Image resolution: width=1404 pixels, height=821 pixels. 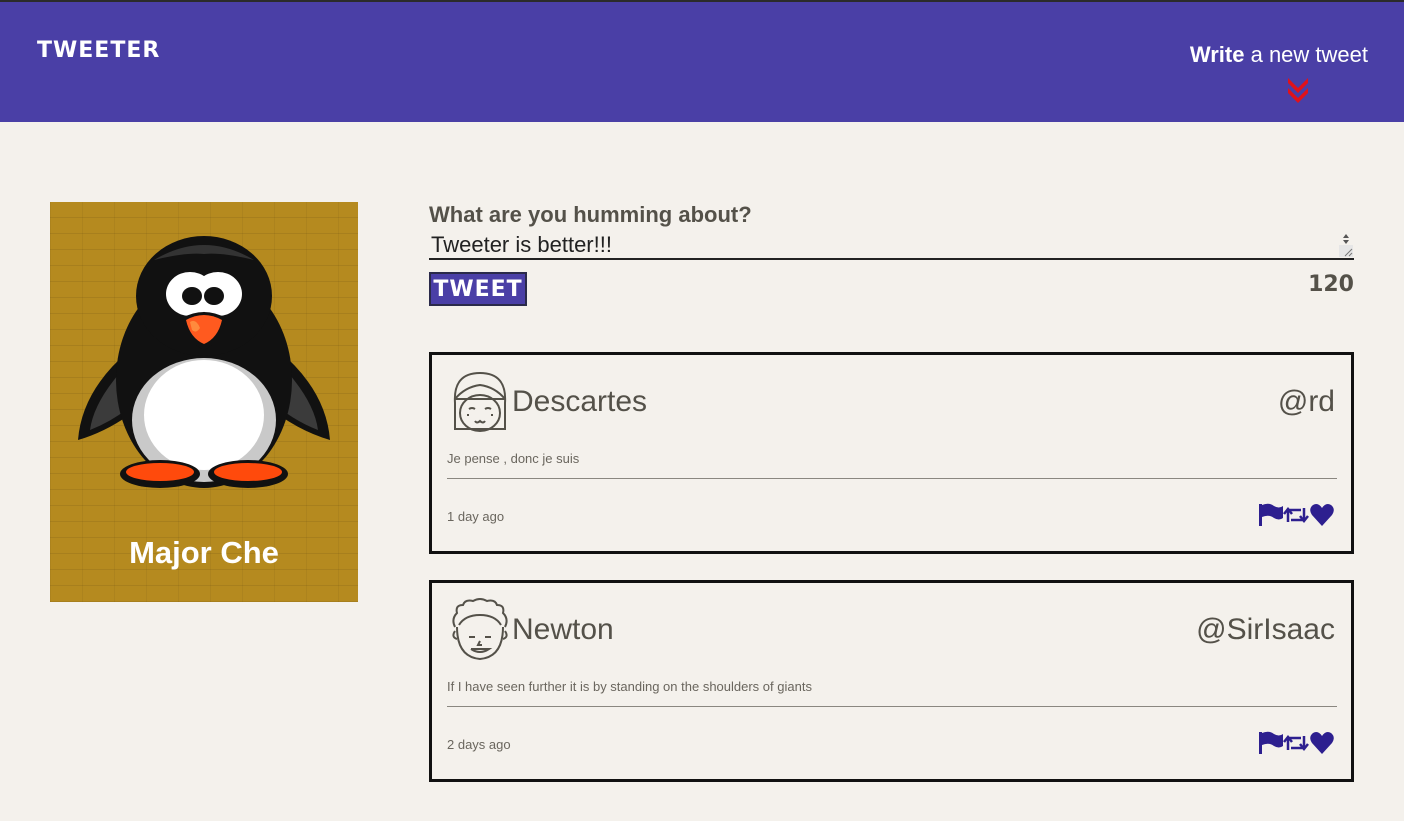 What do you see at coordinates (1306, 54) in the screenshot?
I see `write-rest-label: a new tweet` at bounding box center [1306, 54].